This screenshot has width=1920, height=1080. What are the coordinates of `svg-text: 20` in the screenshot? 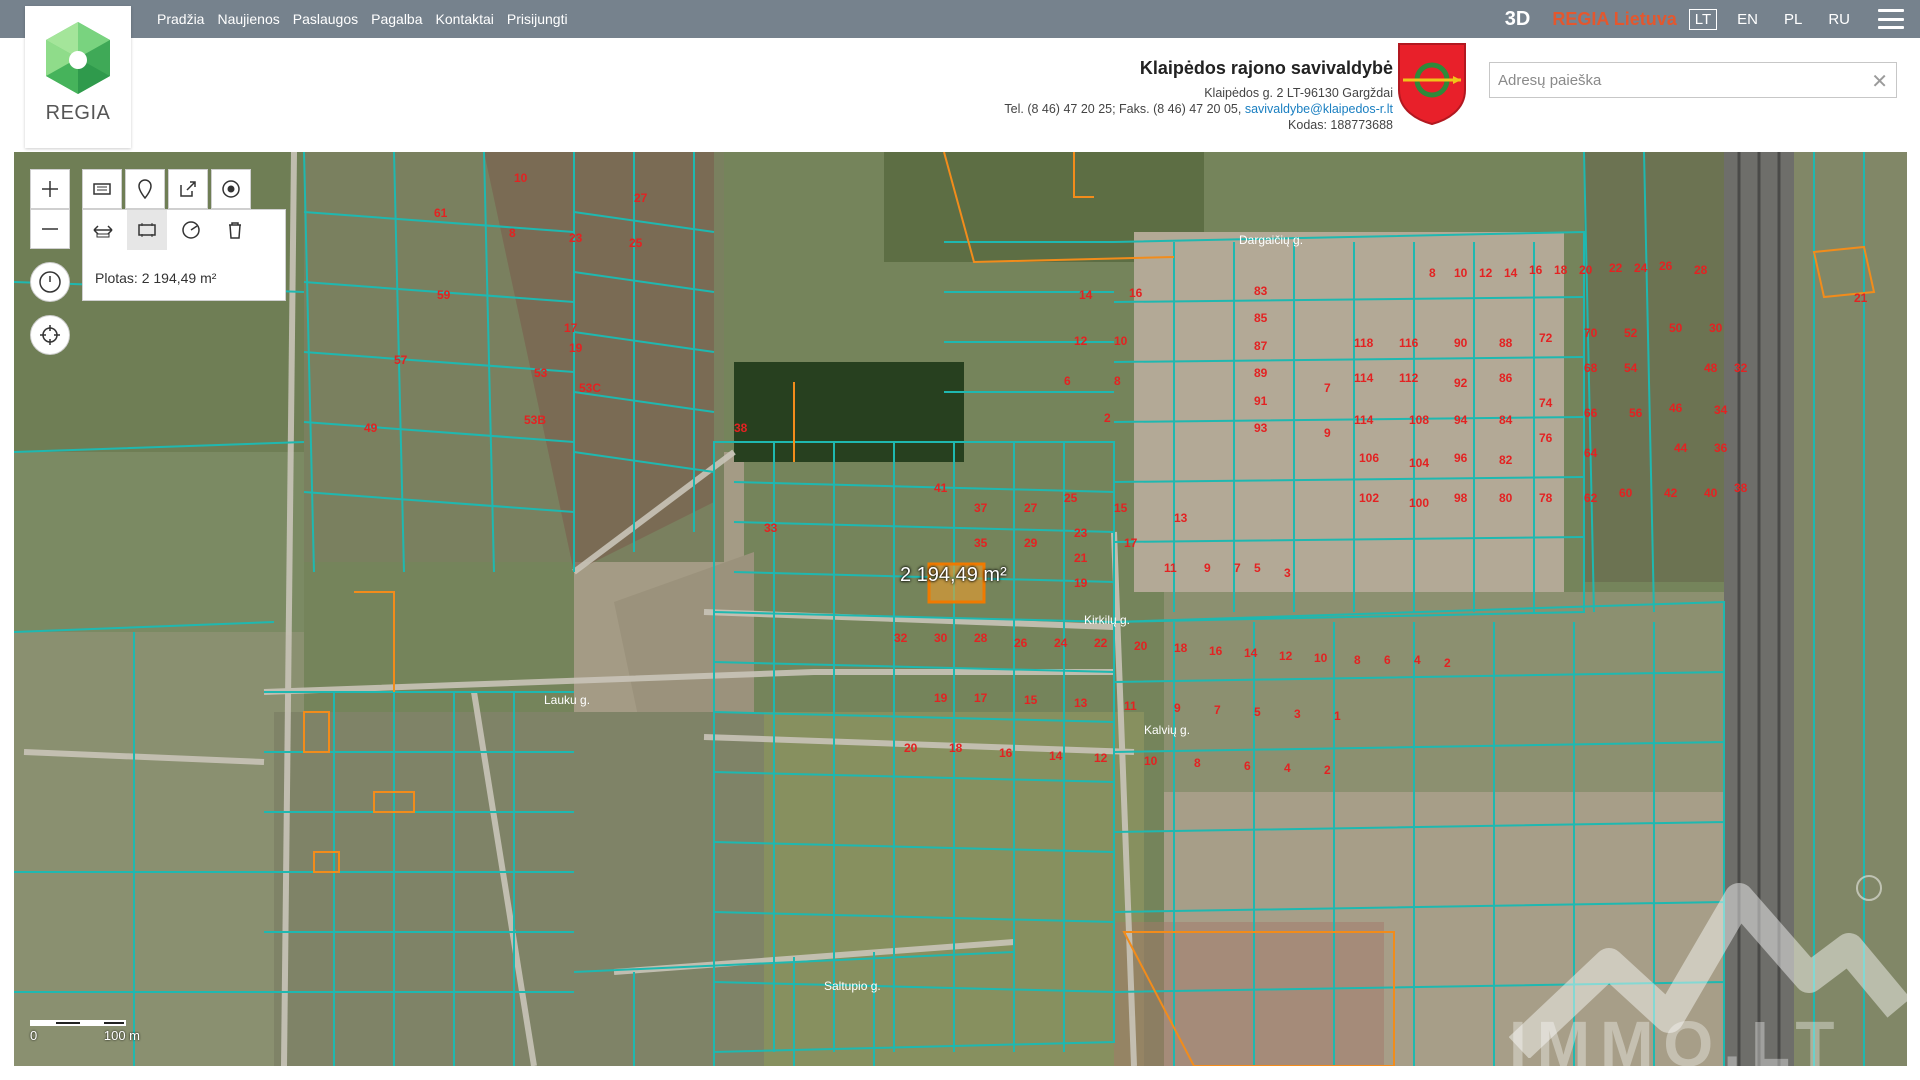 It's located at (1141, 646).